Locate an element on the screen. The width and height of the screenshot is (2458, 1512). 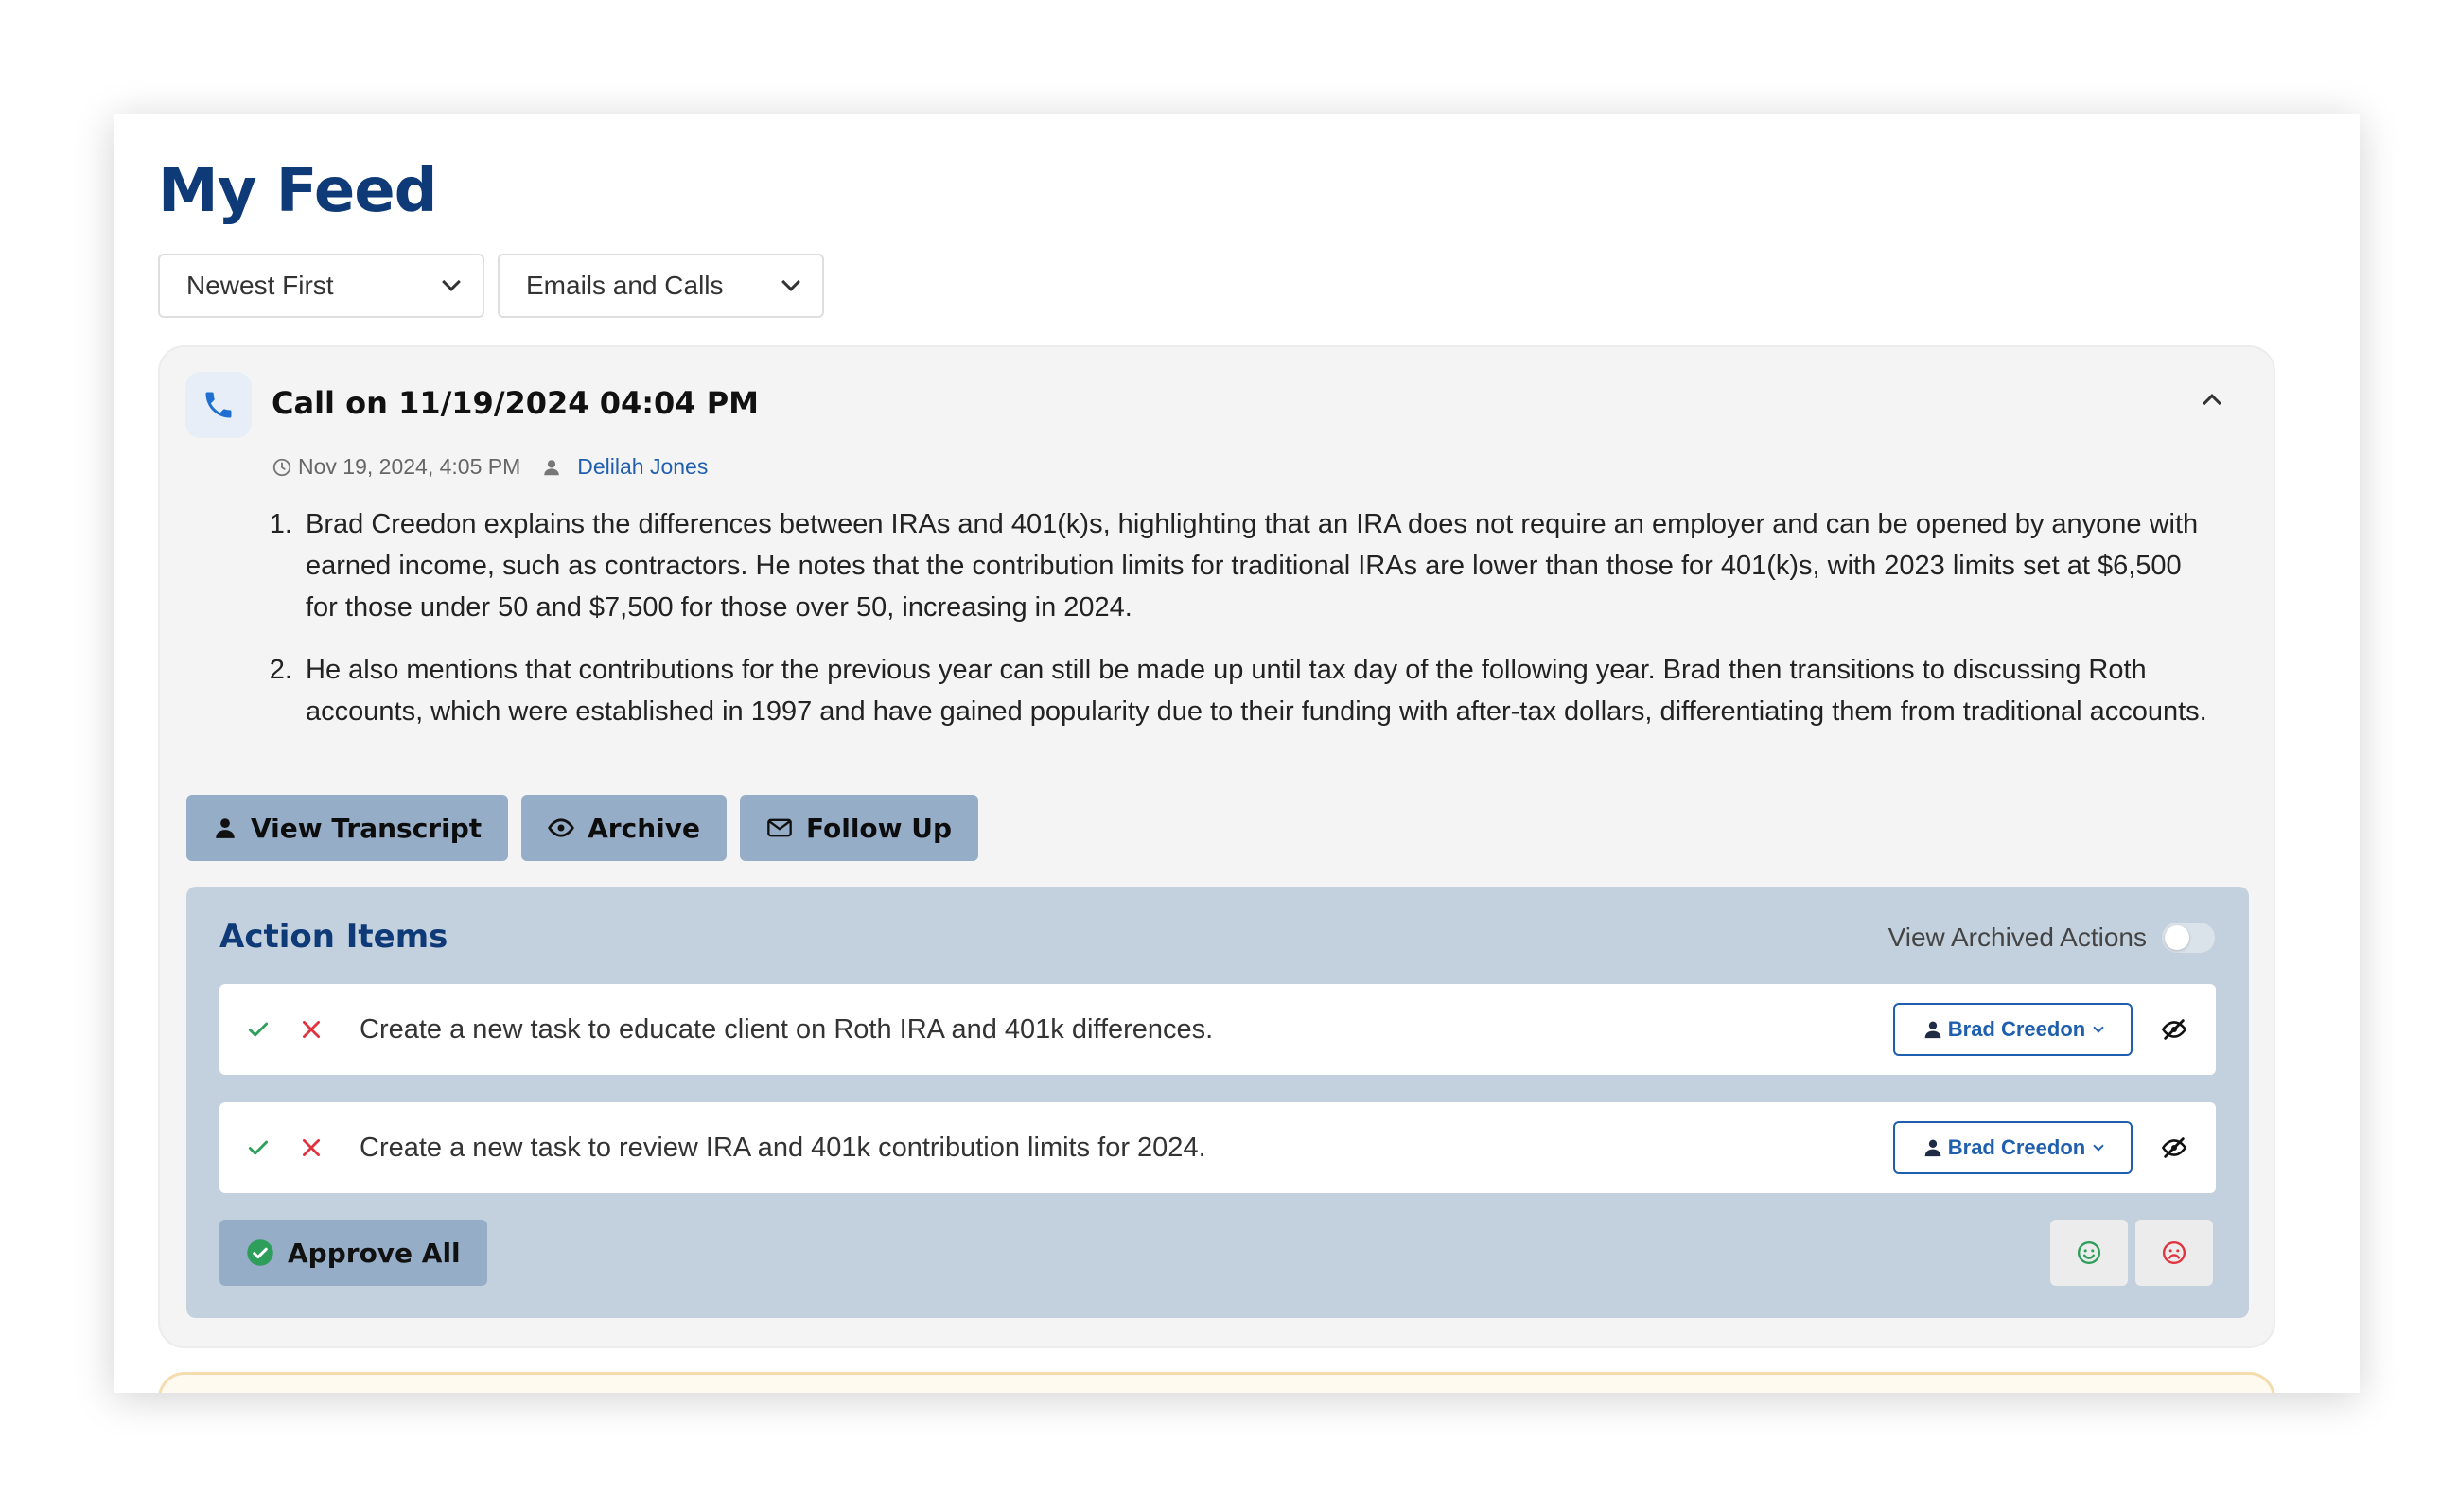
sort-select: Newest First is located at coordinates (321, 286).